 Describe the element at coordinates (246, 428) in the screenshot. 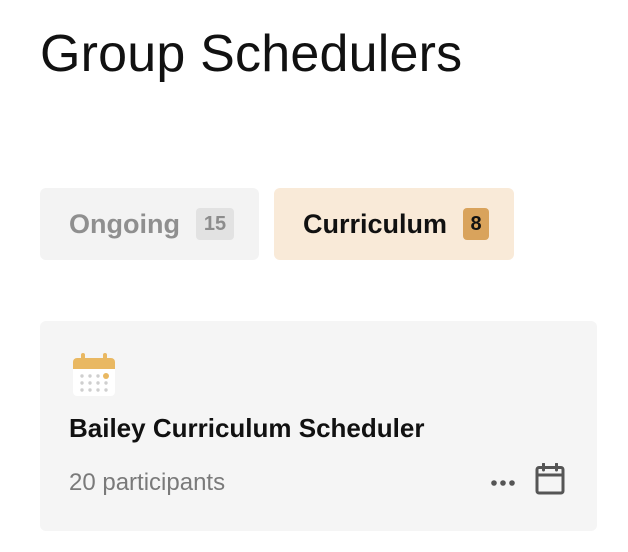

I see `card-title: Bailey Curriculum Scheduler` at that location.